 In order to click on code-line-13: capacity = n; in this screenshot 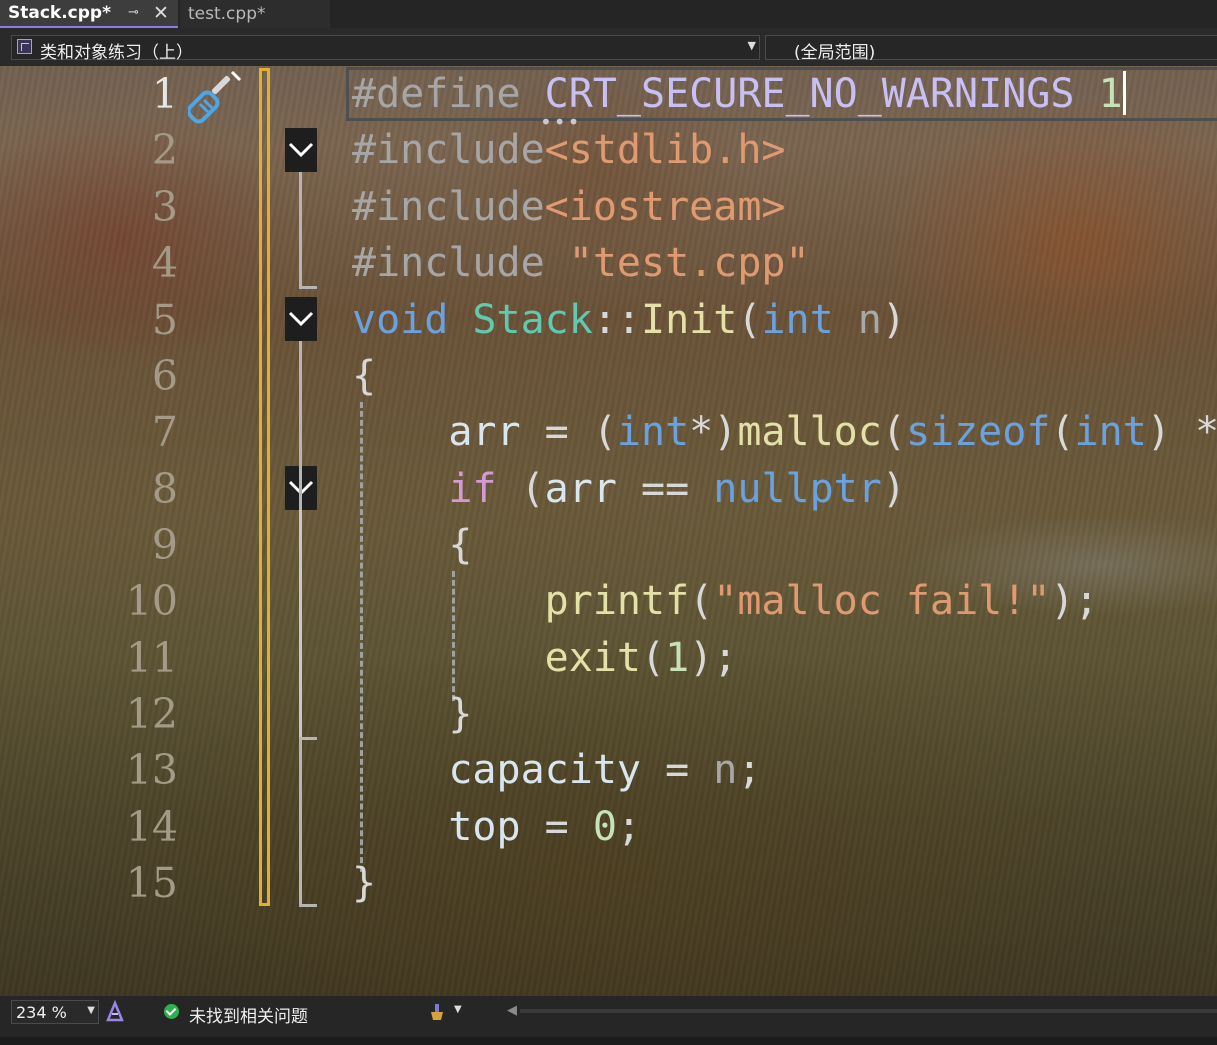, I will do `click(556, 770)`.